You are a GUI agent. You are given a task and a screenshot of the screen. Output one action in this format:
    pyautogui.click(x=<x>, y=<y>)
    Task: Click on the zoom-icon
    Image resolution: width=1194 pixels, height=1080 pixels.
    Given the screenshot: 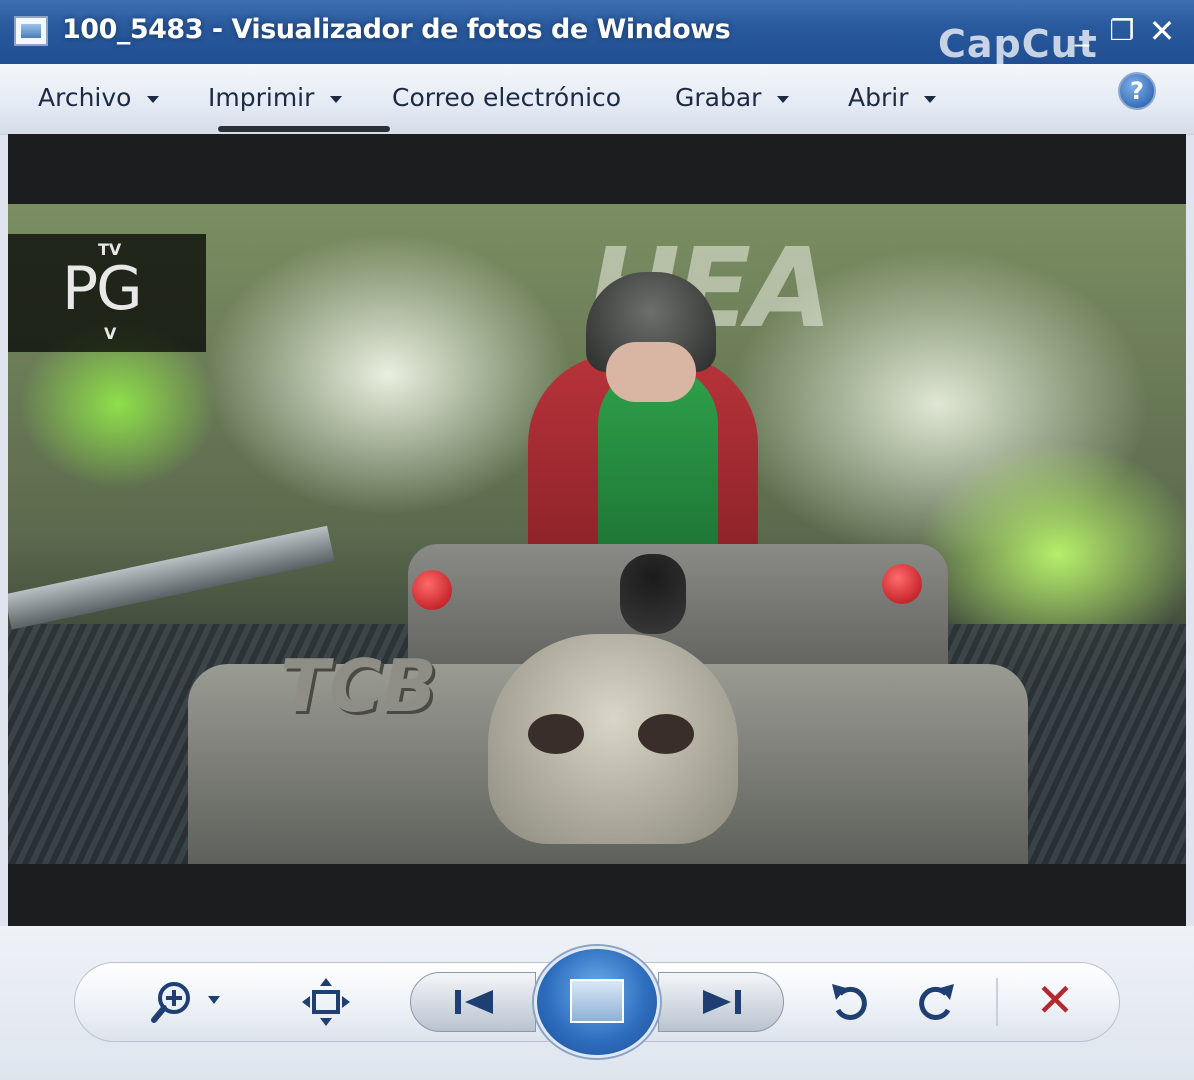 What is the action you would take?
    pyautogui.click(x=185, y=1002)
    